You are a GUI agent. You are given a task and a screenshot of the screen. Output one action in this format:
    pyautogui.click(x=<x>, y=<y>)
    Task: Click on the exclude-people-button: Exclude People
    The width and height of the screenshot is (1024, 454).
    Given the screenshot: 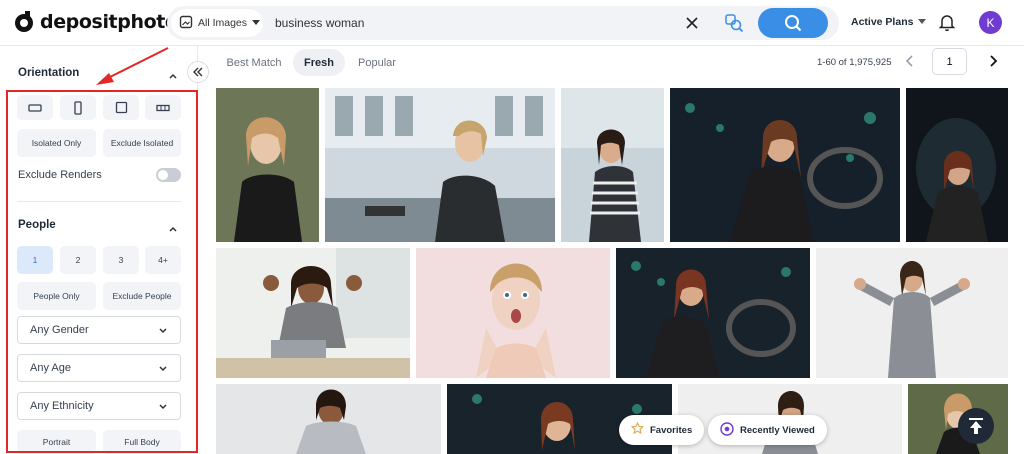 What is the action you would take?
    pyautogui.click(x=142, y=296)
    